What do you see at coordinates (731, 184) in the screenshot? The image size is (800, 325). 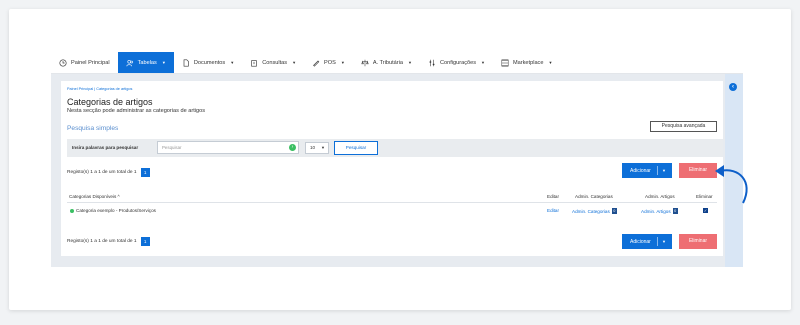 I see `pointer-arrow-icon` at bounding box center [731, 184].